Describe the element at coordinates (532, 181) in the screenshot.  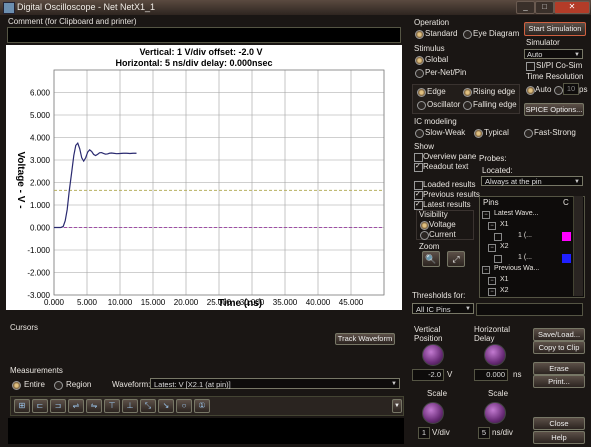
I see `located-select: Always at the pin` at that location.